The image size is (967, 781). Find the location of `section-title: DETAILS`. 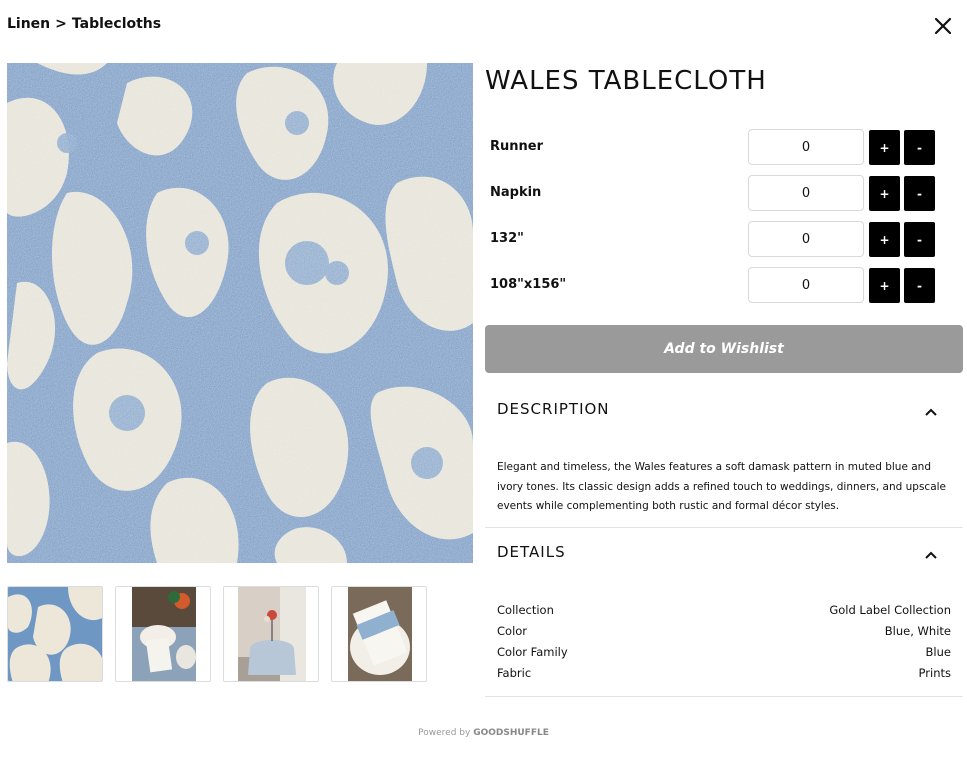

section-title: DETAILS is located at coordinates (531, 552).